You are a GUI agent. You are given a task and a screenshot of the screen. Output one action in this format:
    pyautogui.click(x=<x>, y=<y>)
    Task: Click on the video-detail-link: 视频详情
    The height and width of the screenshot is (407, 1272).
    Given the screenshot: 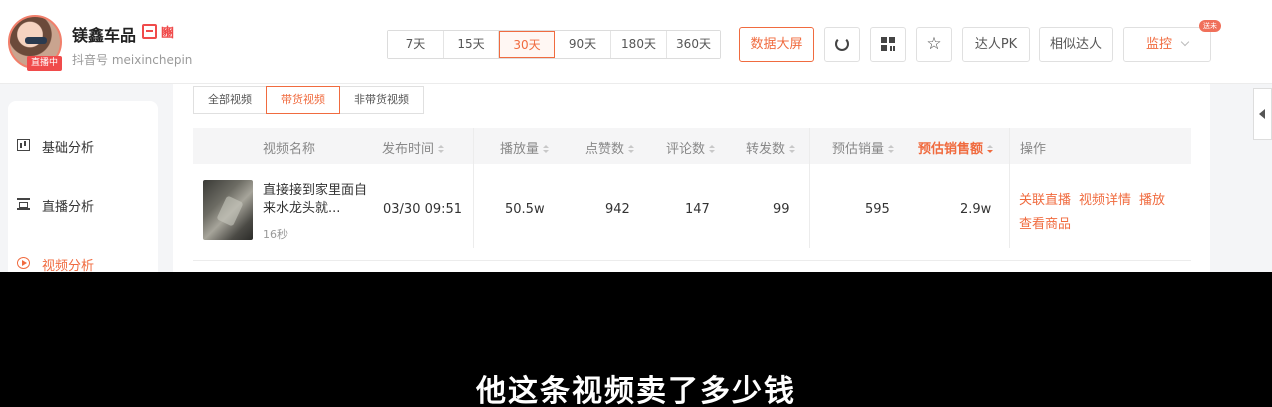 What is the action you would take?
    pyautogui.click(x=1105, y=200)
    